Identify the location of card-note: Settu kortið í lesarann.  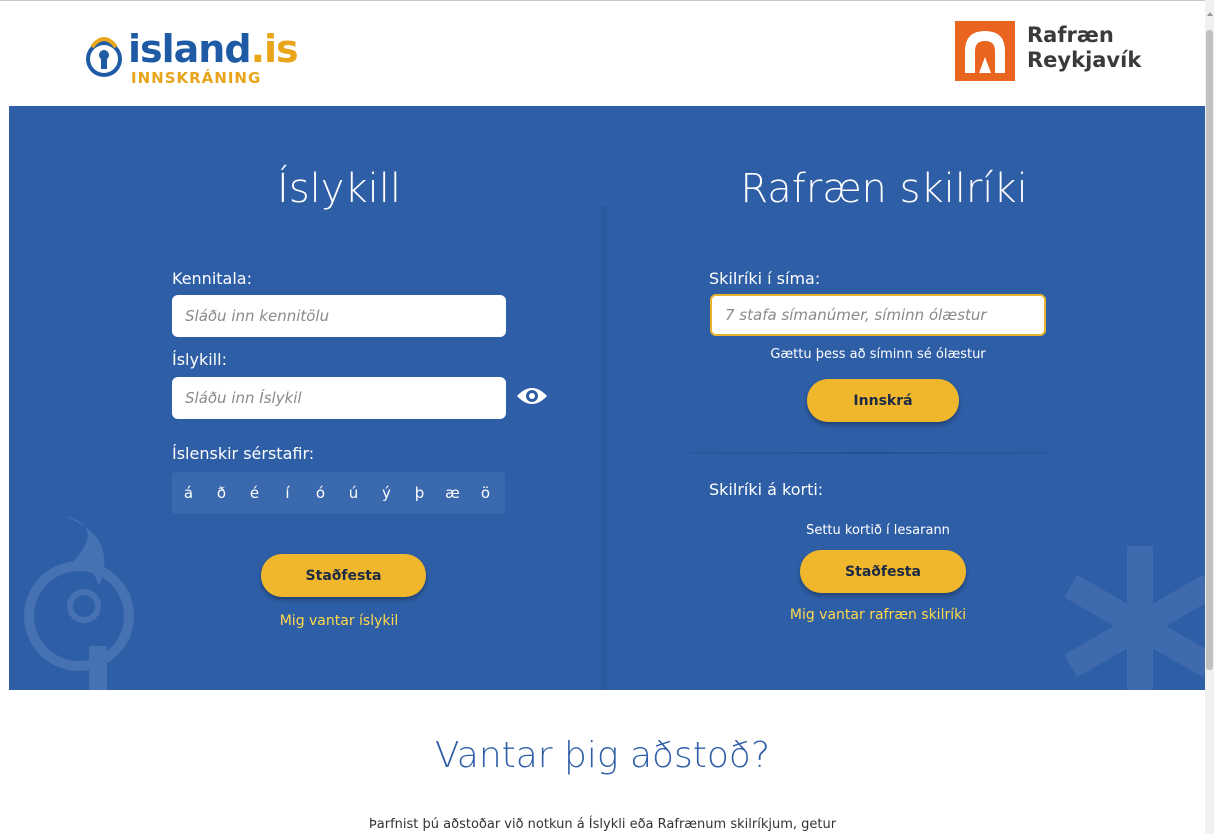
(878, 530).